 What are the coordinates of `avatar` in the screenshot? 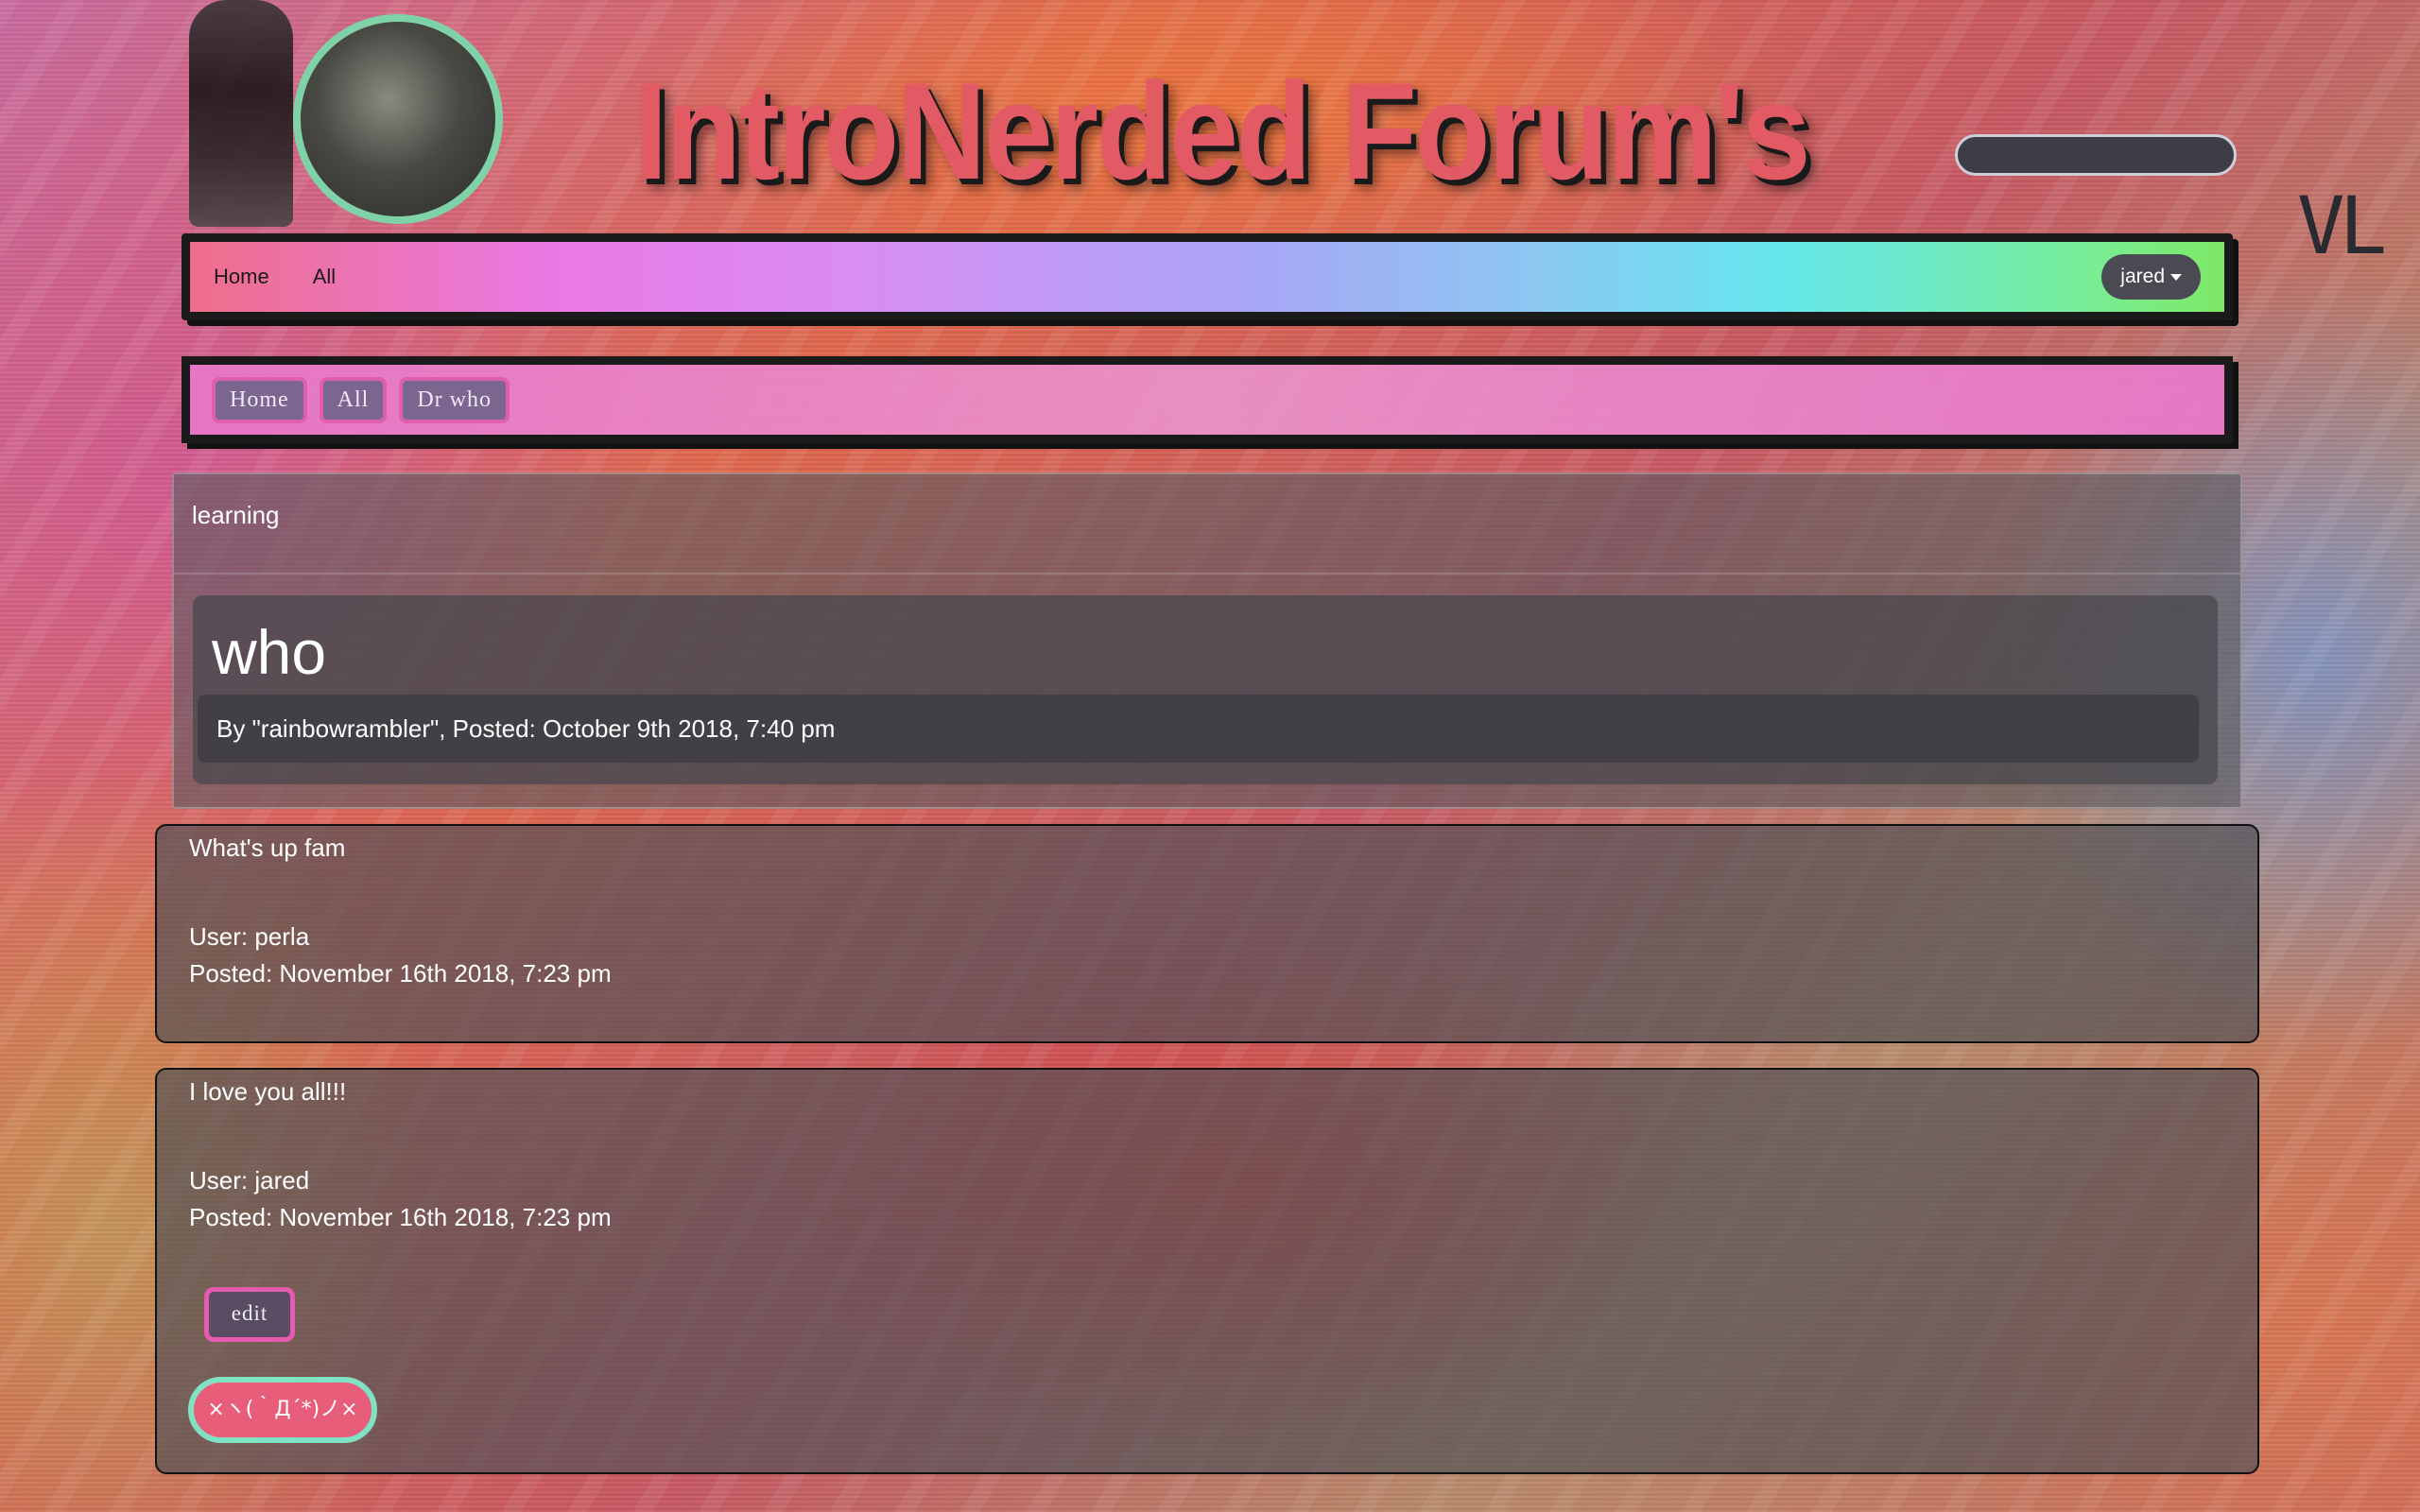 It's located at (398, 119).